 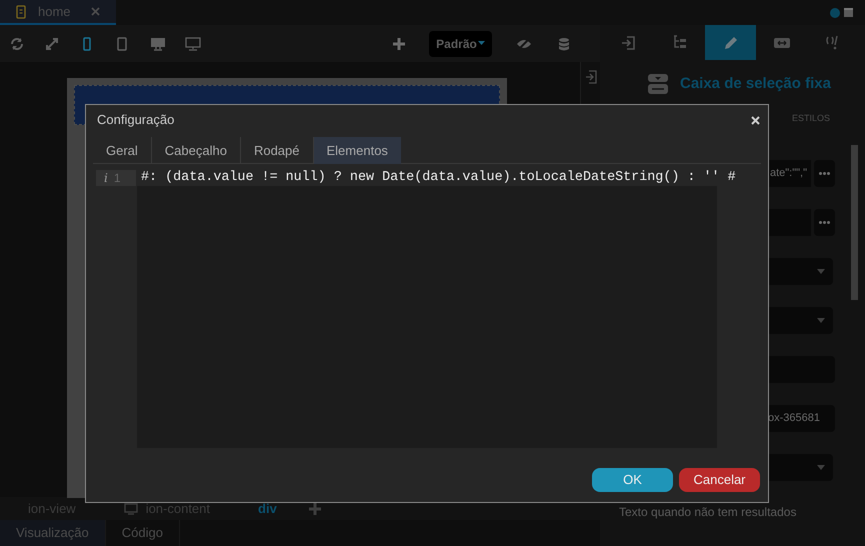 I want to click on tablet-icon, so click(x=122, y=43).